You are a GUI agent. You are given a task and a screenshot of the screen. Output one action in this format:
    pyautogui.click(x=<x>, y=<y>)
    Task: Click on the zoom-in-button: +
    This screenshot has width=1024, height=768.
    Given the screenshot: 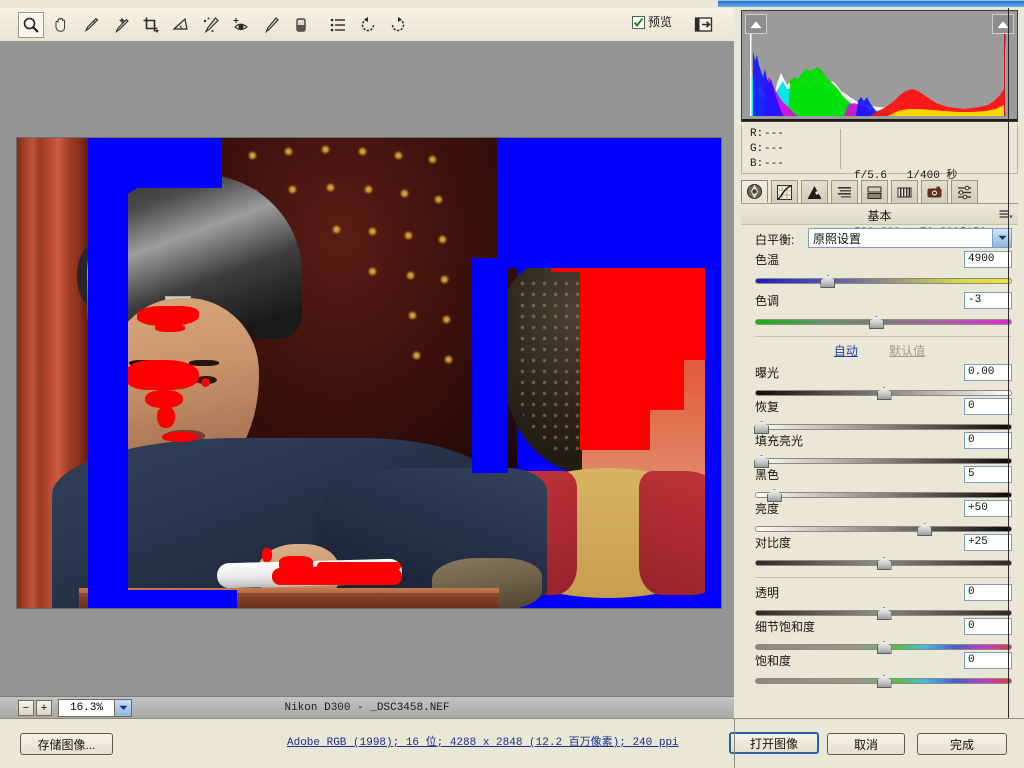 What is the action you would take?
    pyautogui.click(x=44, y=708)
    